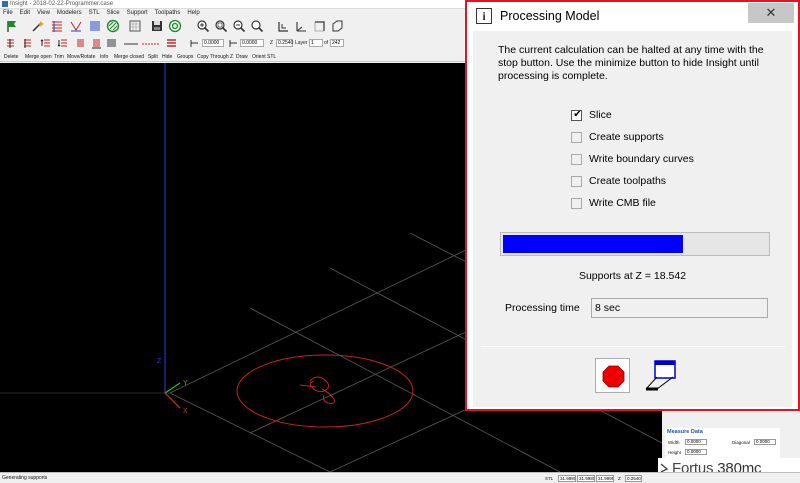 The height and width of the screenshot is (483, 800). What do you see at coordinates (193, 13) in the screenshot?
I see `menu-help: Help` at bounding box center [193, 13].